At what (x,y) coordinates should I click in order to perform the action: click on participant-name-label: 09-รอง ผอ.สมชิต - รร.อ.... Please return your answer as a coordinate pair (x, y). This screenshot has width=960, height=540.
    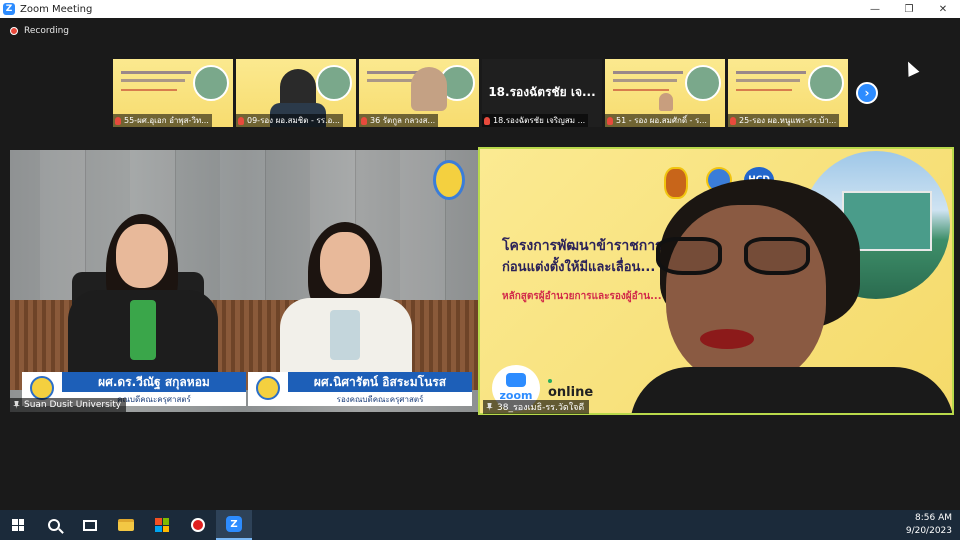
    Looking at the image, I should click on (289, 120).